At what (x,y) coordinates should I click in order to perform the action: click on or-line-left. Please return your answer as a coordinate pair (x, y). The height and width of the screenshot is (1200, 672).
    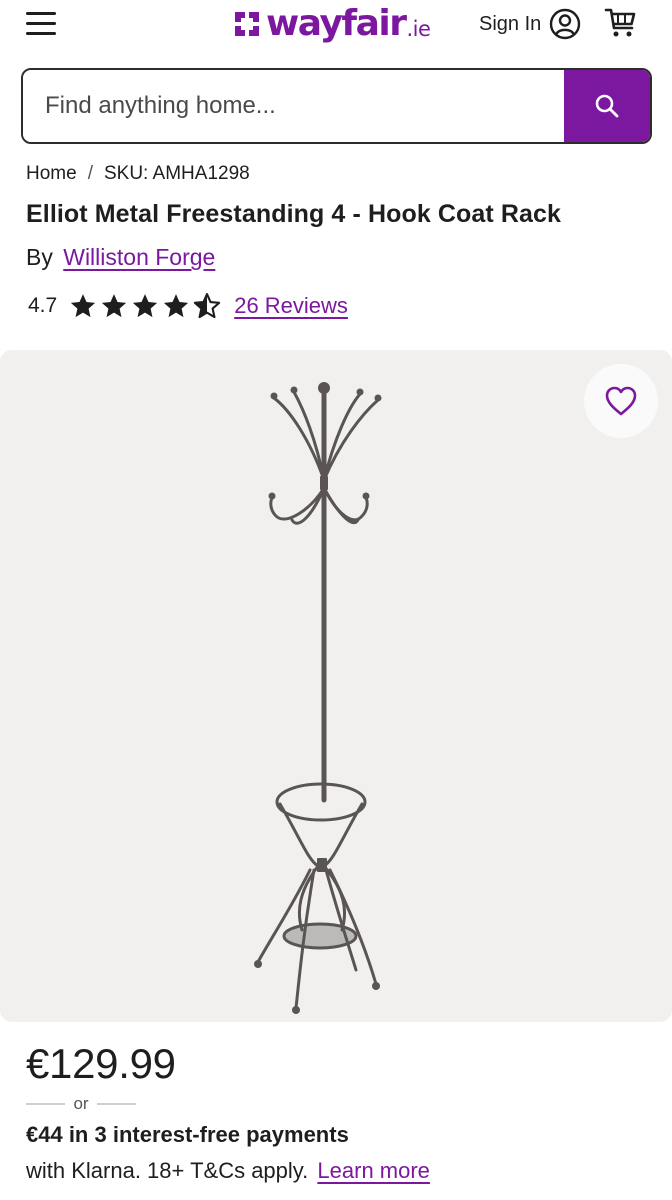
    Looking at the image, I should click on (46, 1104).